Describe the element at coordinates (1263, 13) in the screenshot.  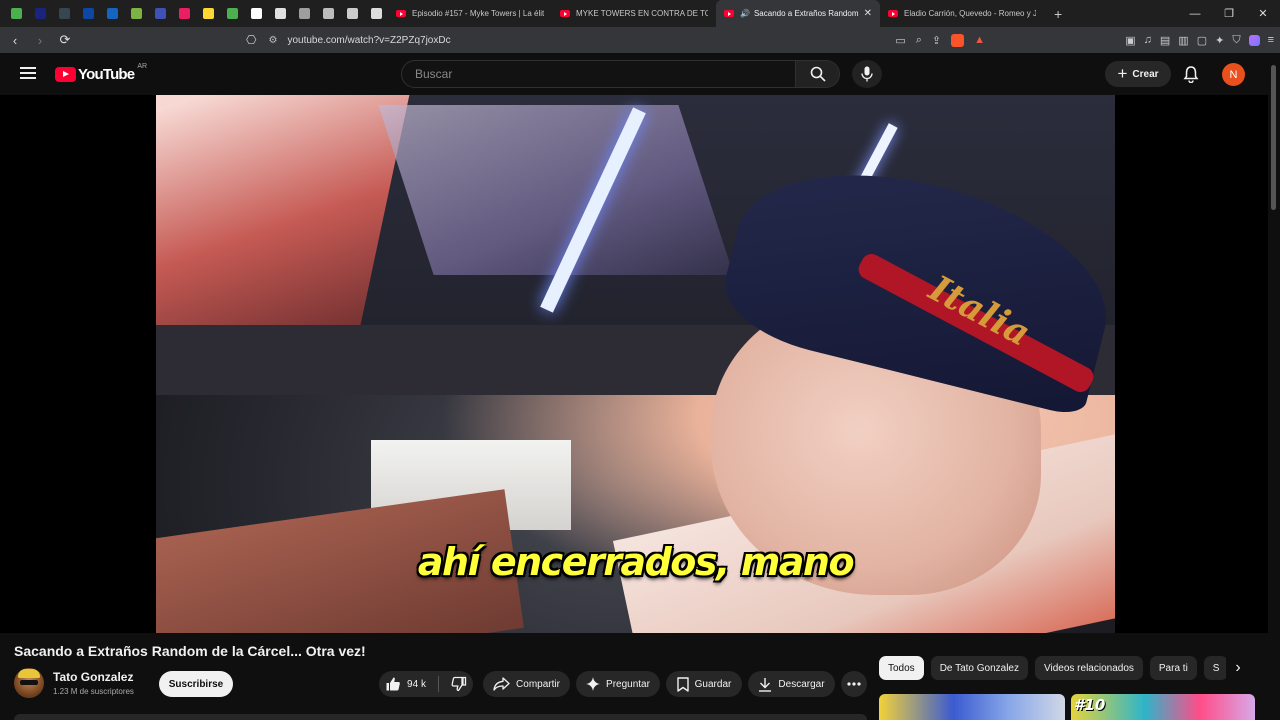
I see `close-window-icon: ✕` at that location.